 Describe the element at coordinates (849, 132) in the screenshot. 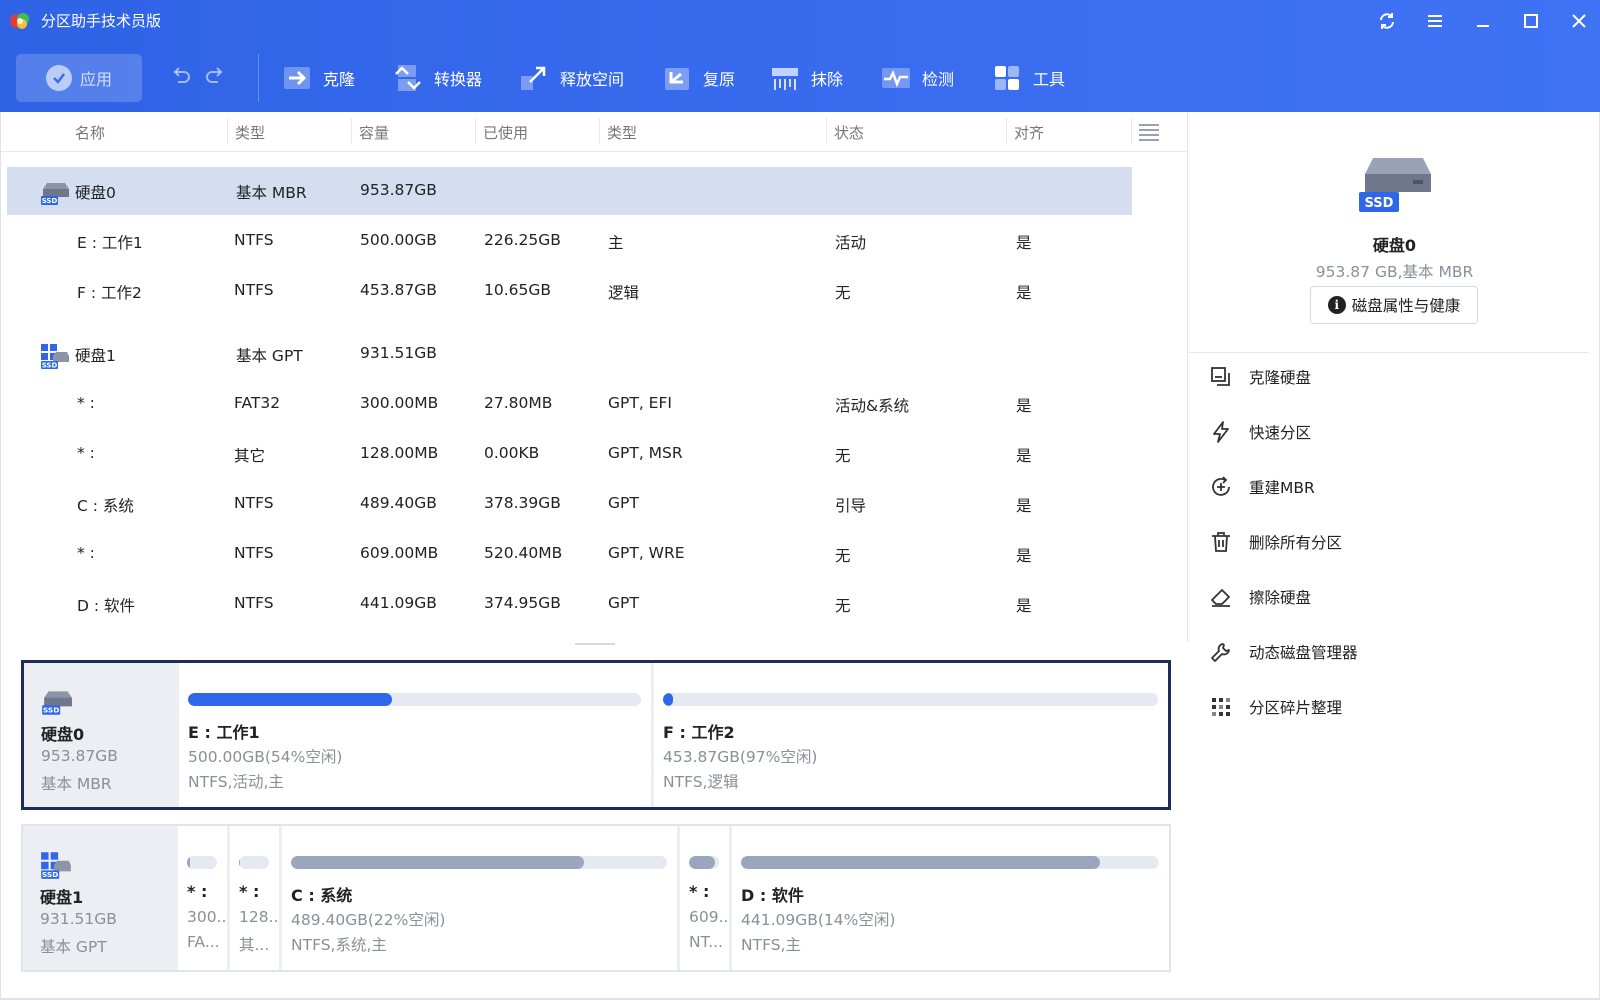

I see `col-header-status: 状态` at that location.